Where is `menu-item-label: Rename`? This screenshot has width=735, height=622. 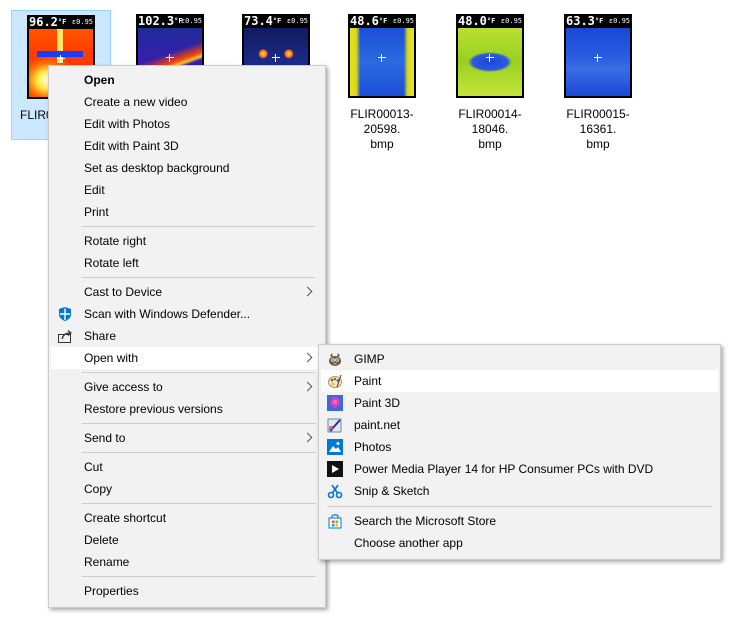
menu-item-label: Rename is located at coordinates (107, 562).